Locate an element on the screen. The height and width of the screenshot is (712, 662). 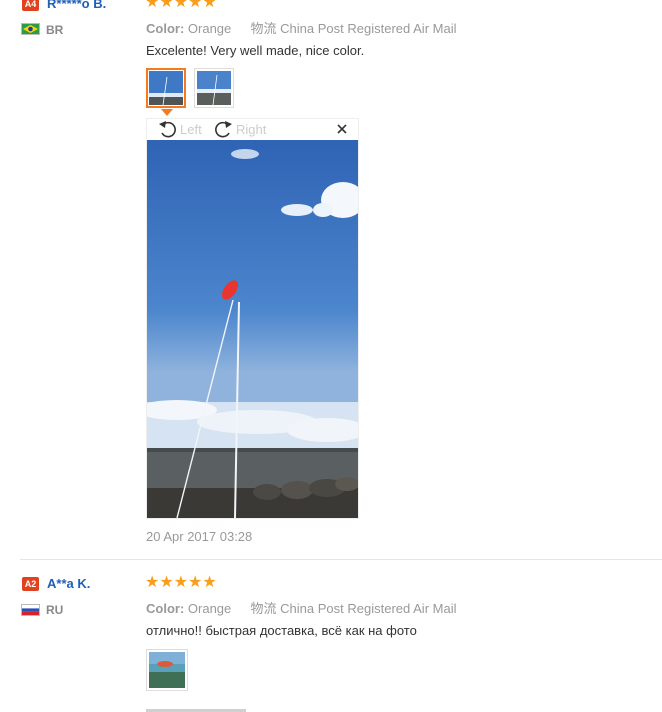
rotate-right-icon is located at coordinates (223, 129).